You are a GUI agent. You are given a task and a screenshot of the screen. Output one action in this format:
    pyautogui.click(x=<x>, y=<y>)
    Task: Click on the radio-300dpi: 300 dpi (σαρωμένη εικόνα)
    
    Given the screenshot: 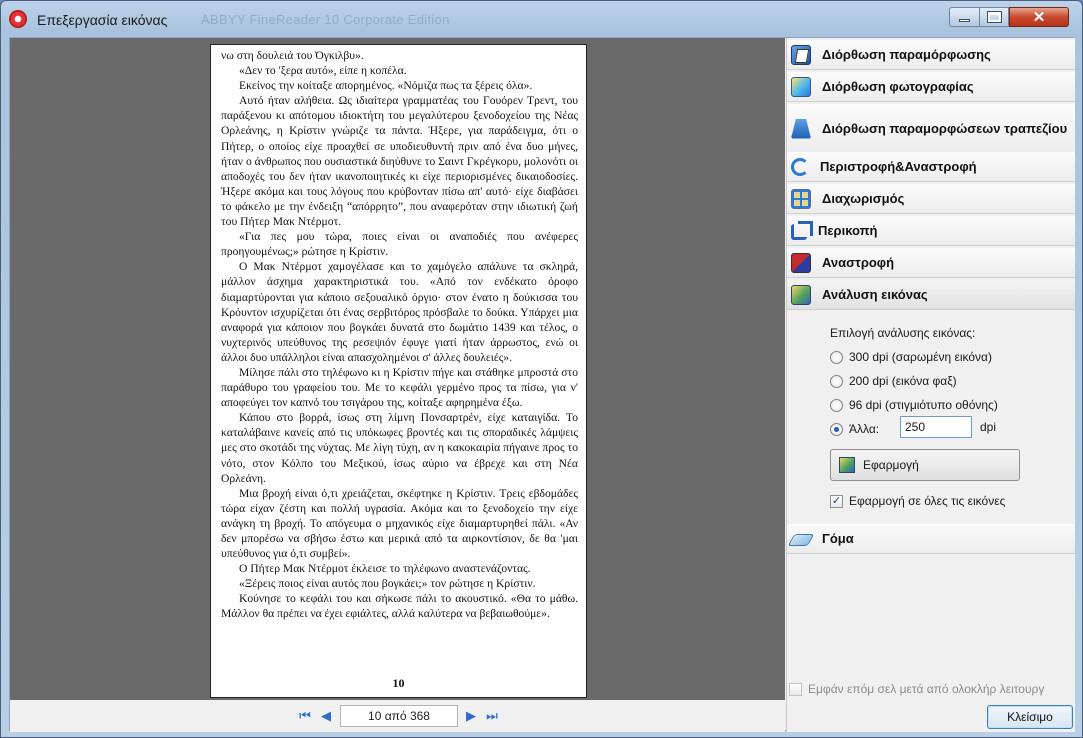 What is the action you would take?
    pyautogui.click(x=911, y=357)
    